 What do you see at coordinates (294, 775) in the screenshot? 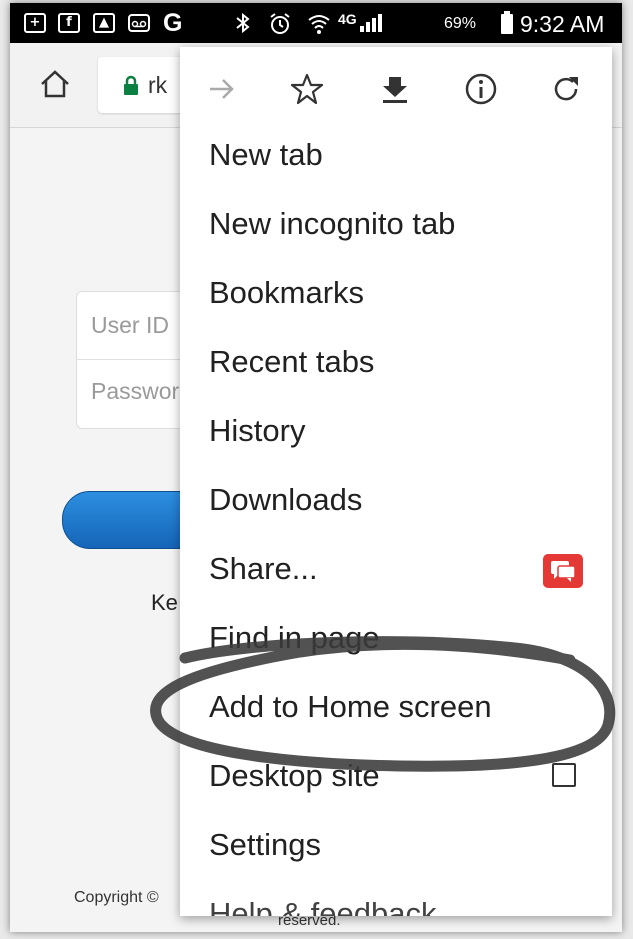
I see `menu-item-label: Desktop site` at bounding box center [294, 775].